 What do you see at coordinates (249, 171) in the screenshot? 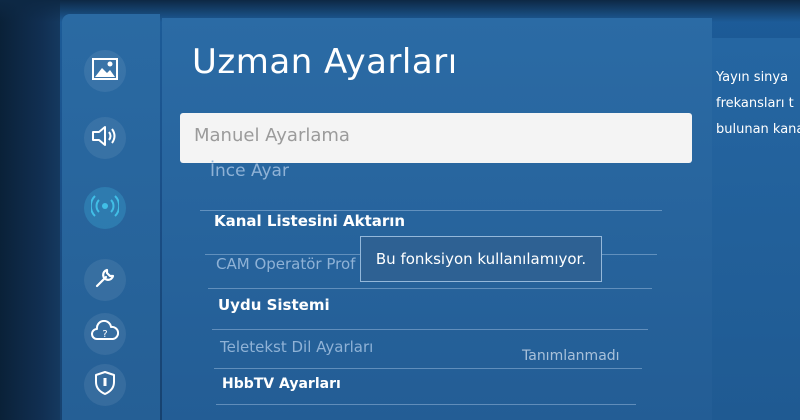
I see `menu-item-label: İnce Ayar` at bounding box center [249, 171].